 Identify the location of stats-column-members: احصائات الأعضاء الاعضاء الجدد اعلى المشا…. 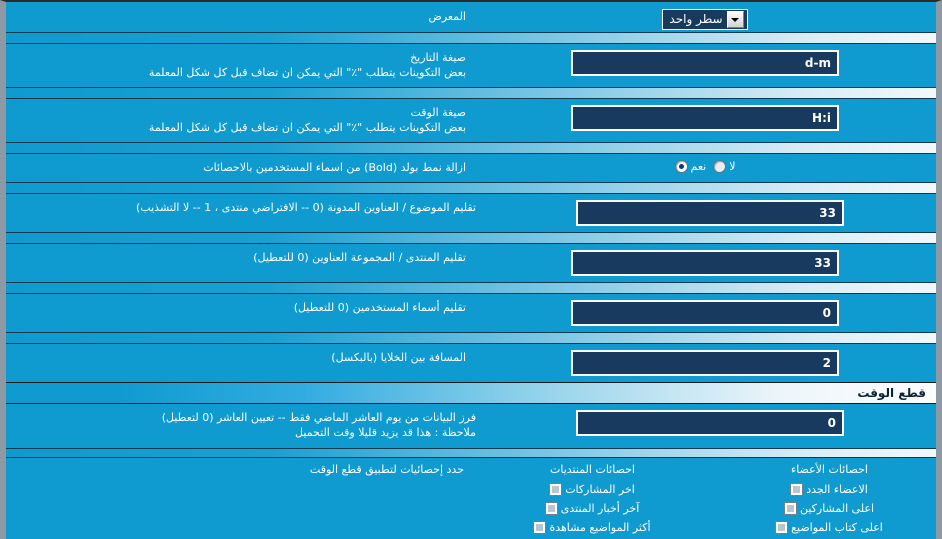
(823, 499).